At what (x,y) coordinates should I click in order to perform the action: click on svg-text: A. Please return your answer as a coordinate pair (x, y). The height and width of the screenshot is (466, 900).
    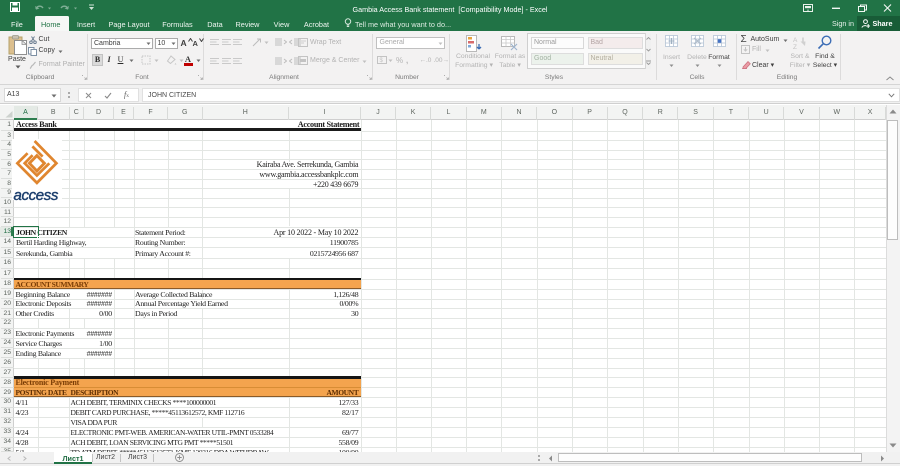
    Looking at the image, I should click on (795, 40).